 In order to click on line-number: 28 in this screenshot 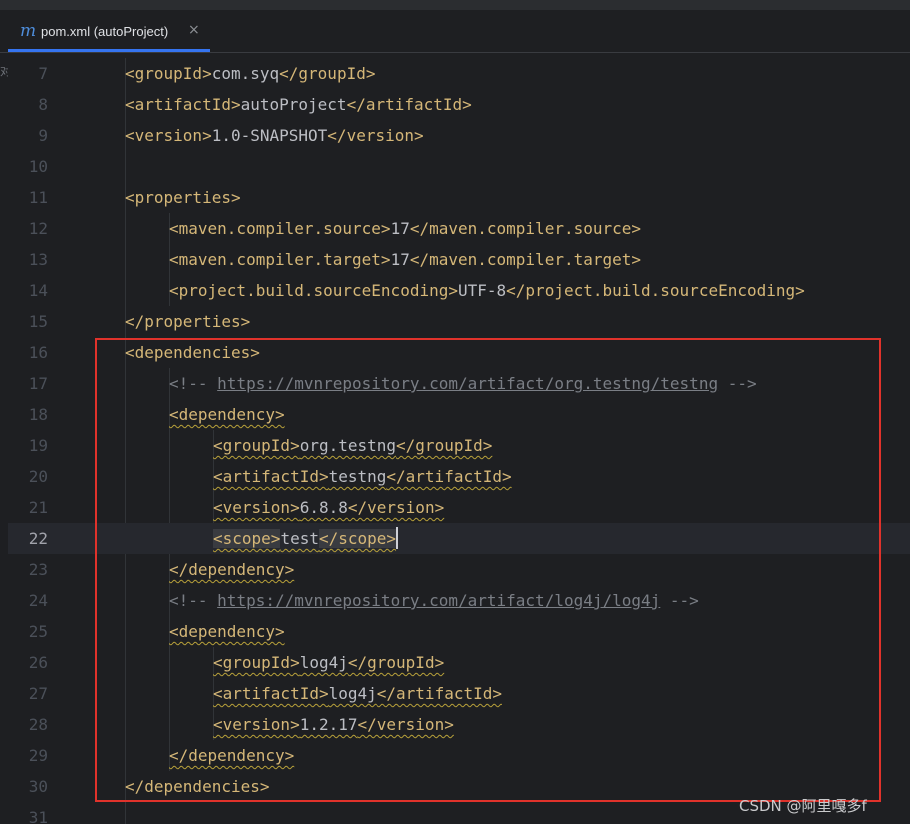, I will do `click(28, 724)`.